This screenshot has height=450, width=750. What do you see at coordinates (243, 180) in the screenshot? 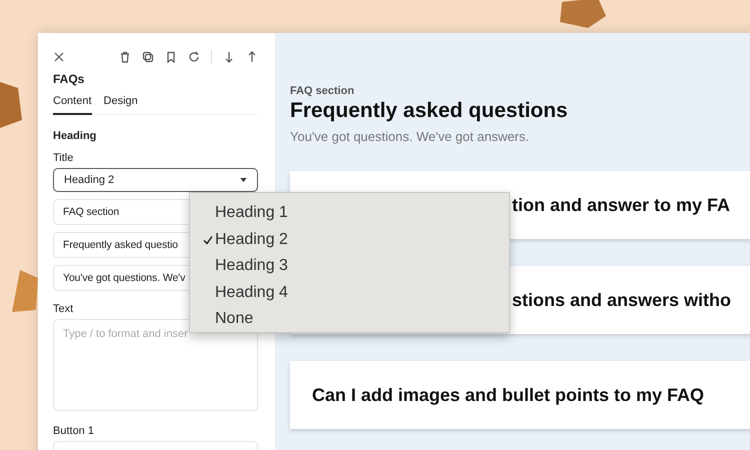
I see `caret-icon` at bounding box center [243, 180].